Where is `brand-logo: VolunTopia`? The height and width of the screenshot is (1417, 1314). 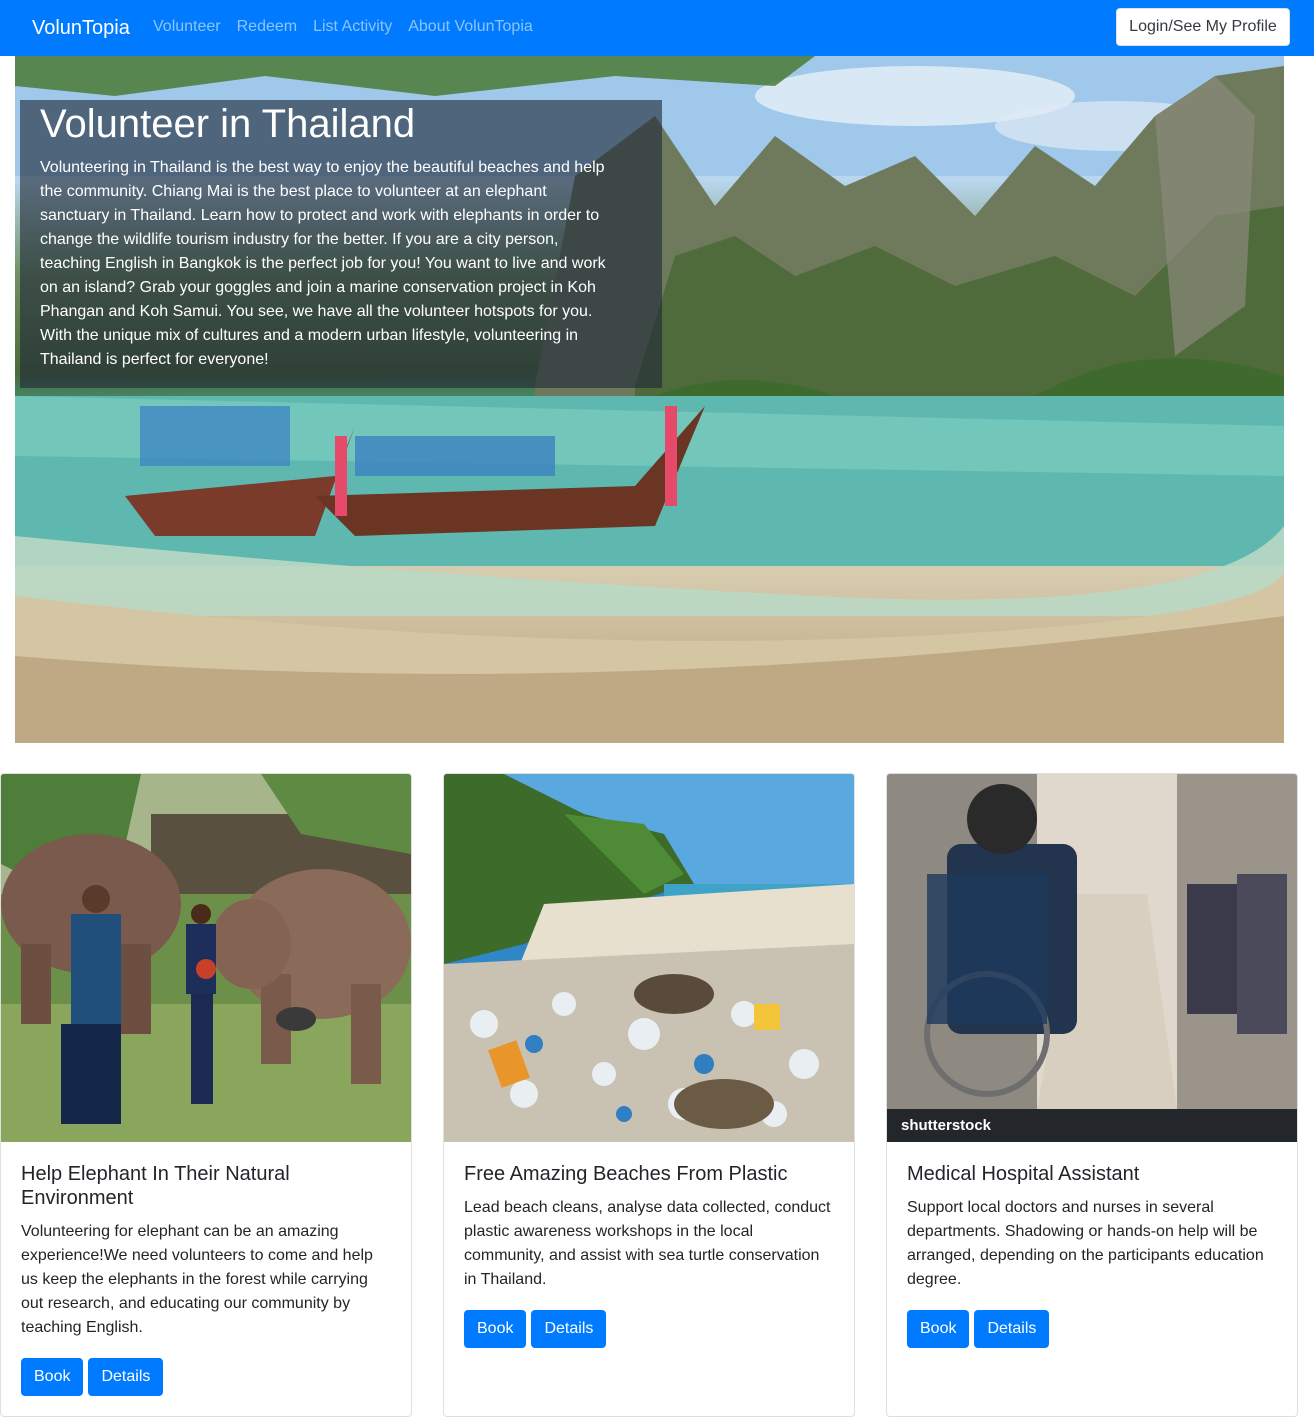
brand-logo: VolunTopia is located at coordinates (81, 28).